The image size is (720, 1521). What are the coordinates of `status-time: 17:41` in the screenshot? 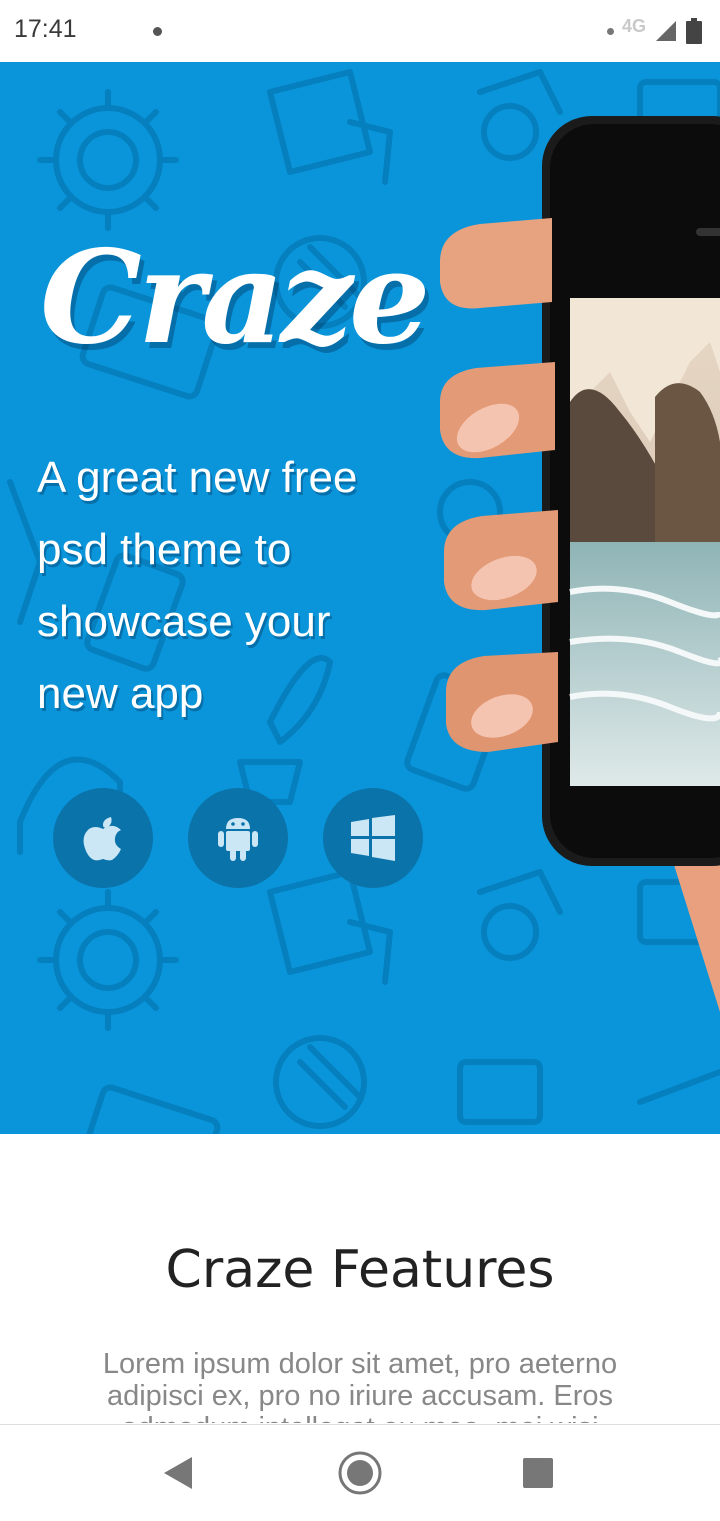 It's located at (45, 29).